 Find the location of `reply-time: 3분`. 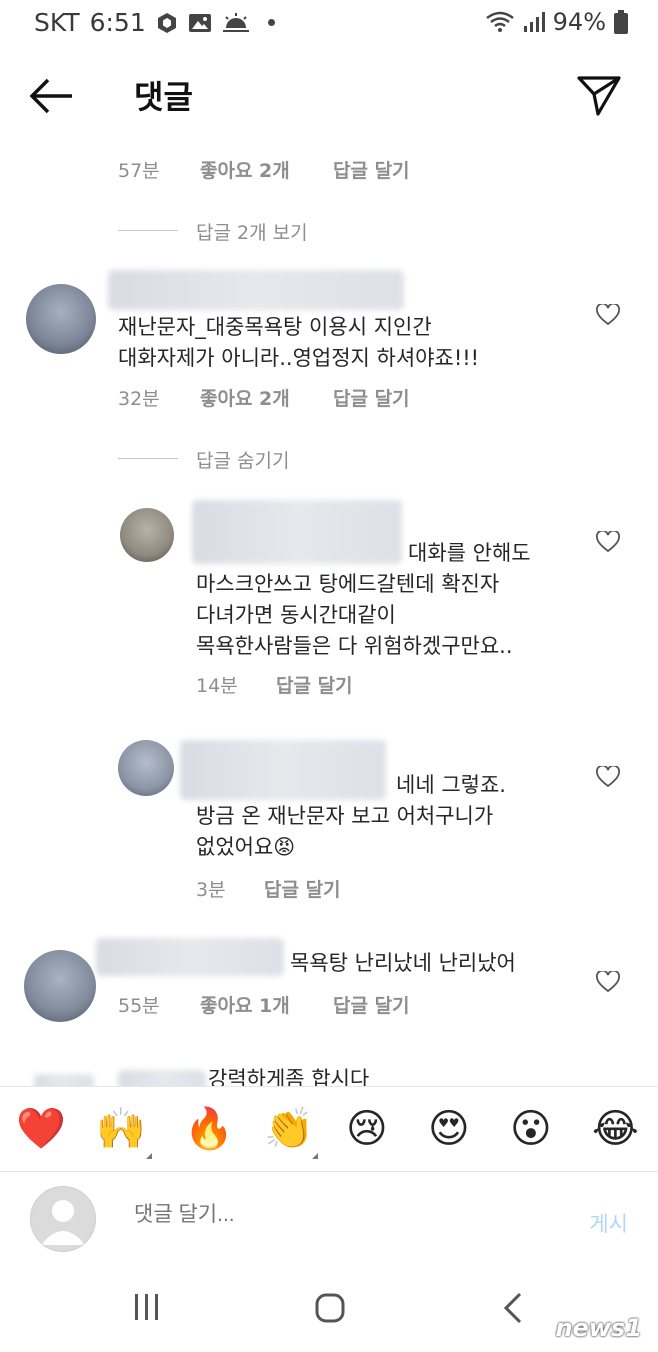

reply-time: 3분 is located at coordinates (211, 890).